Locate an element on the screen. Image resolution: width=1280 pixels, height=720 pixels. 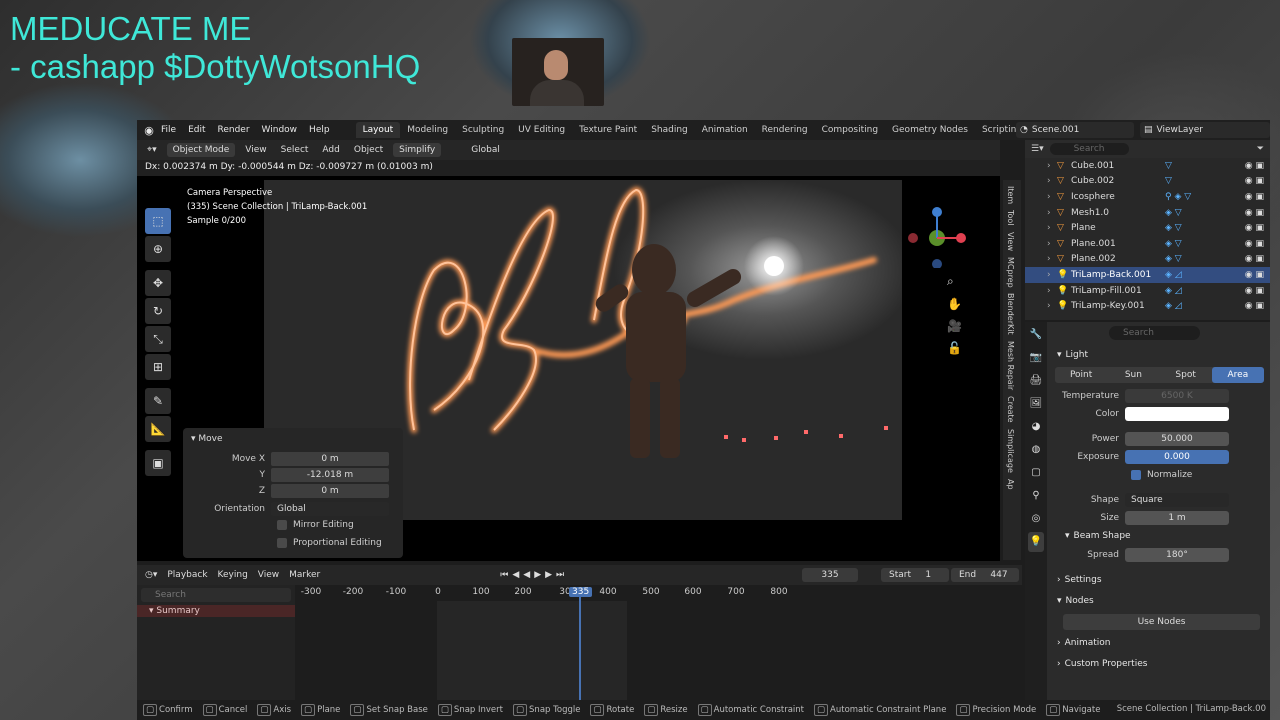
animation-section: › Animation is located at coordinates (1159, 643).